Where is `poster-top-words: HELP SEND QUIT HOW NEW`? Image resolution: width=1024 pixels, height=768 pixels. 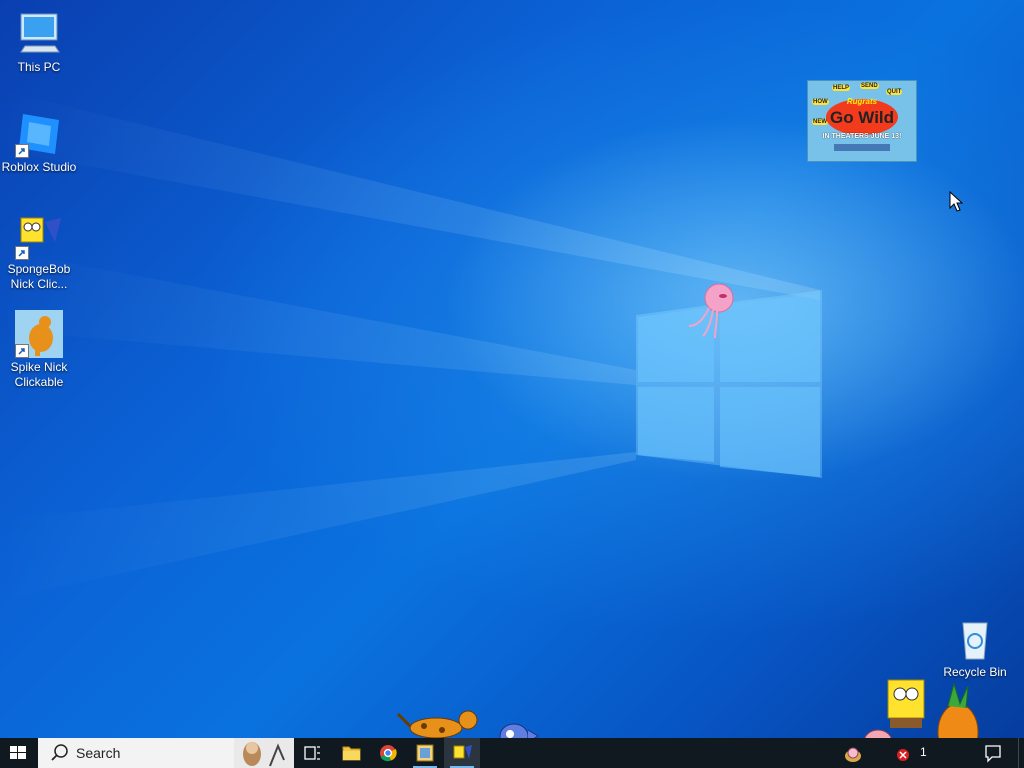 poster-top-words: HELP SEND QUIT HOW NEW is located at coordinates (862, 104).